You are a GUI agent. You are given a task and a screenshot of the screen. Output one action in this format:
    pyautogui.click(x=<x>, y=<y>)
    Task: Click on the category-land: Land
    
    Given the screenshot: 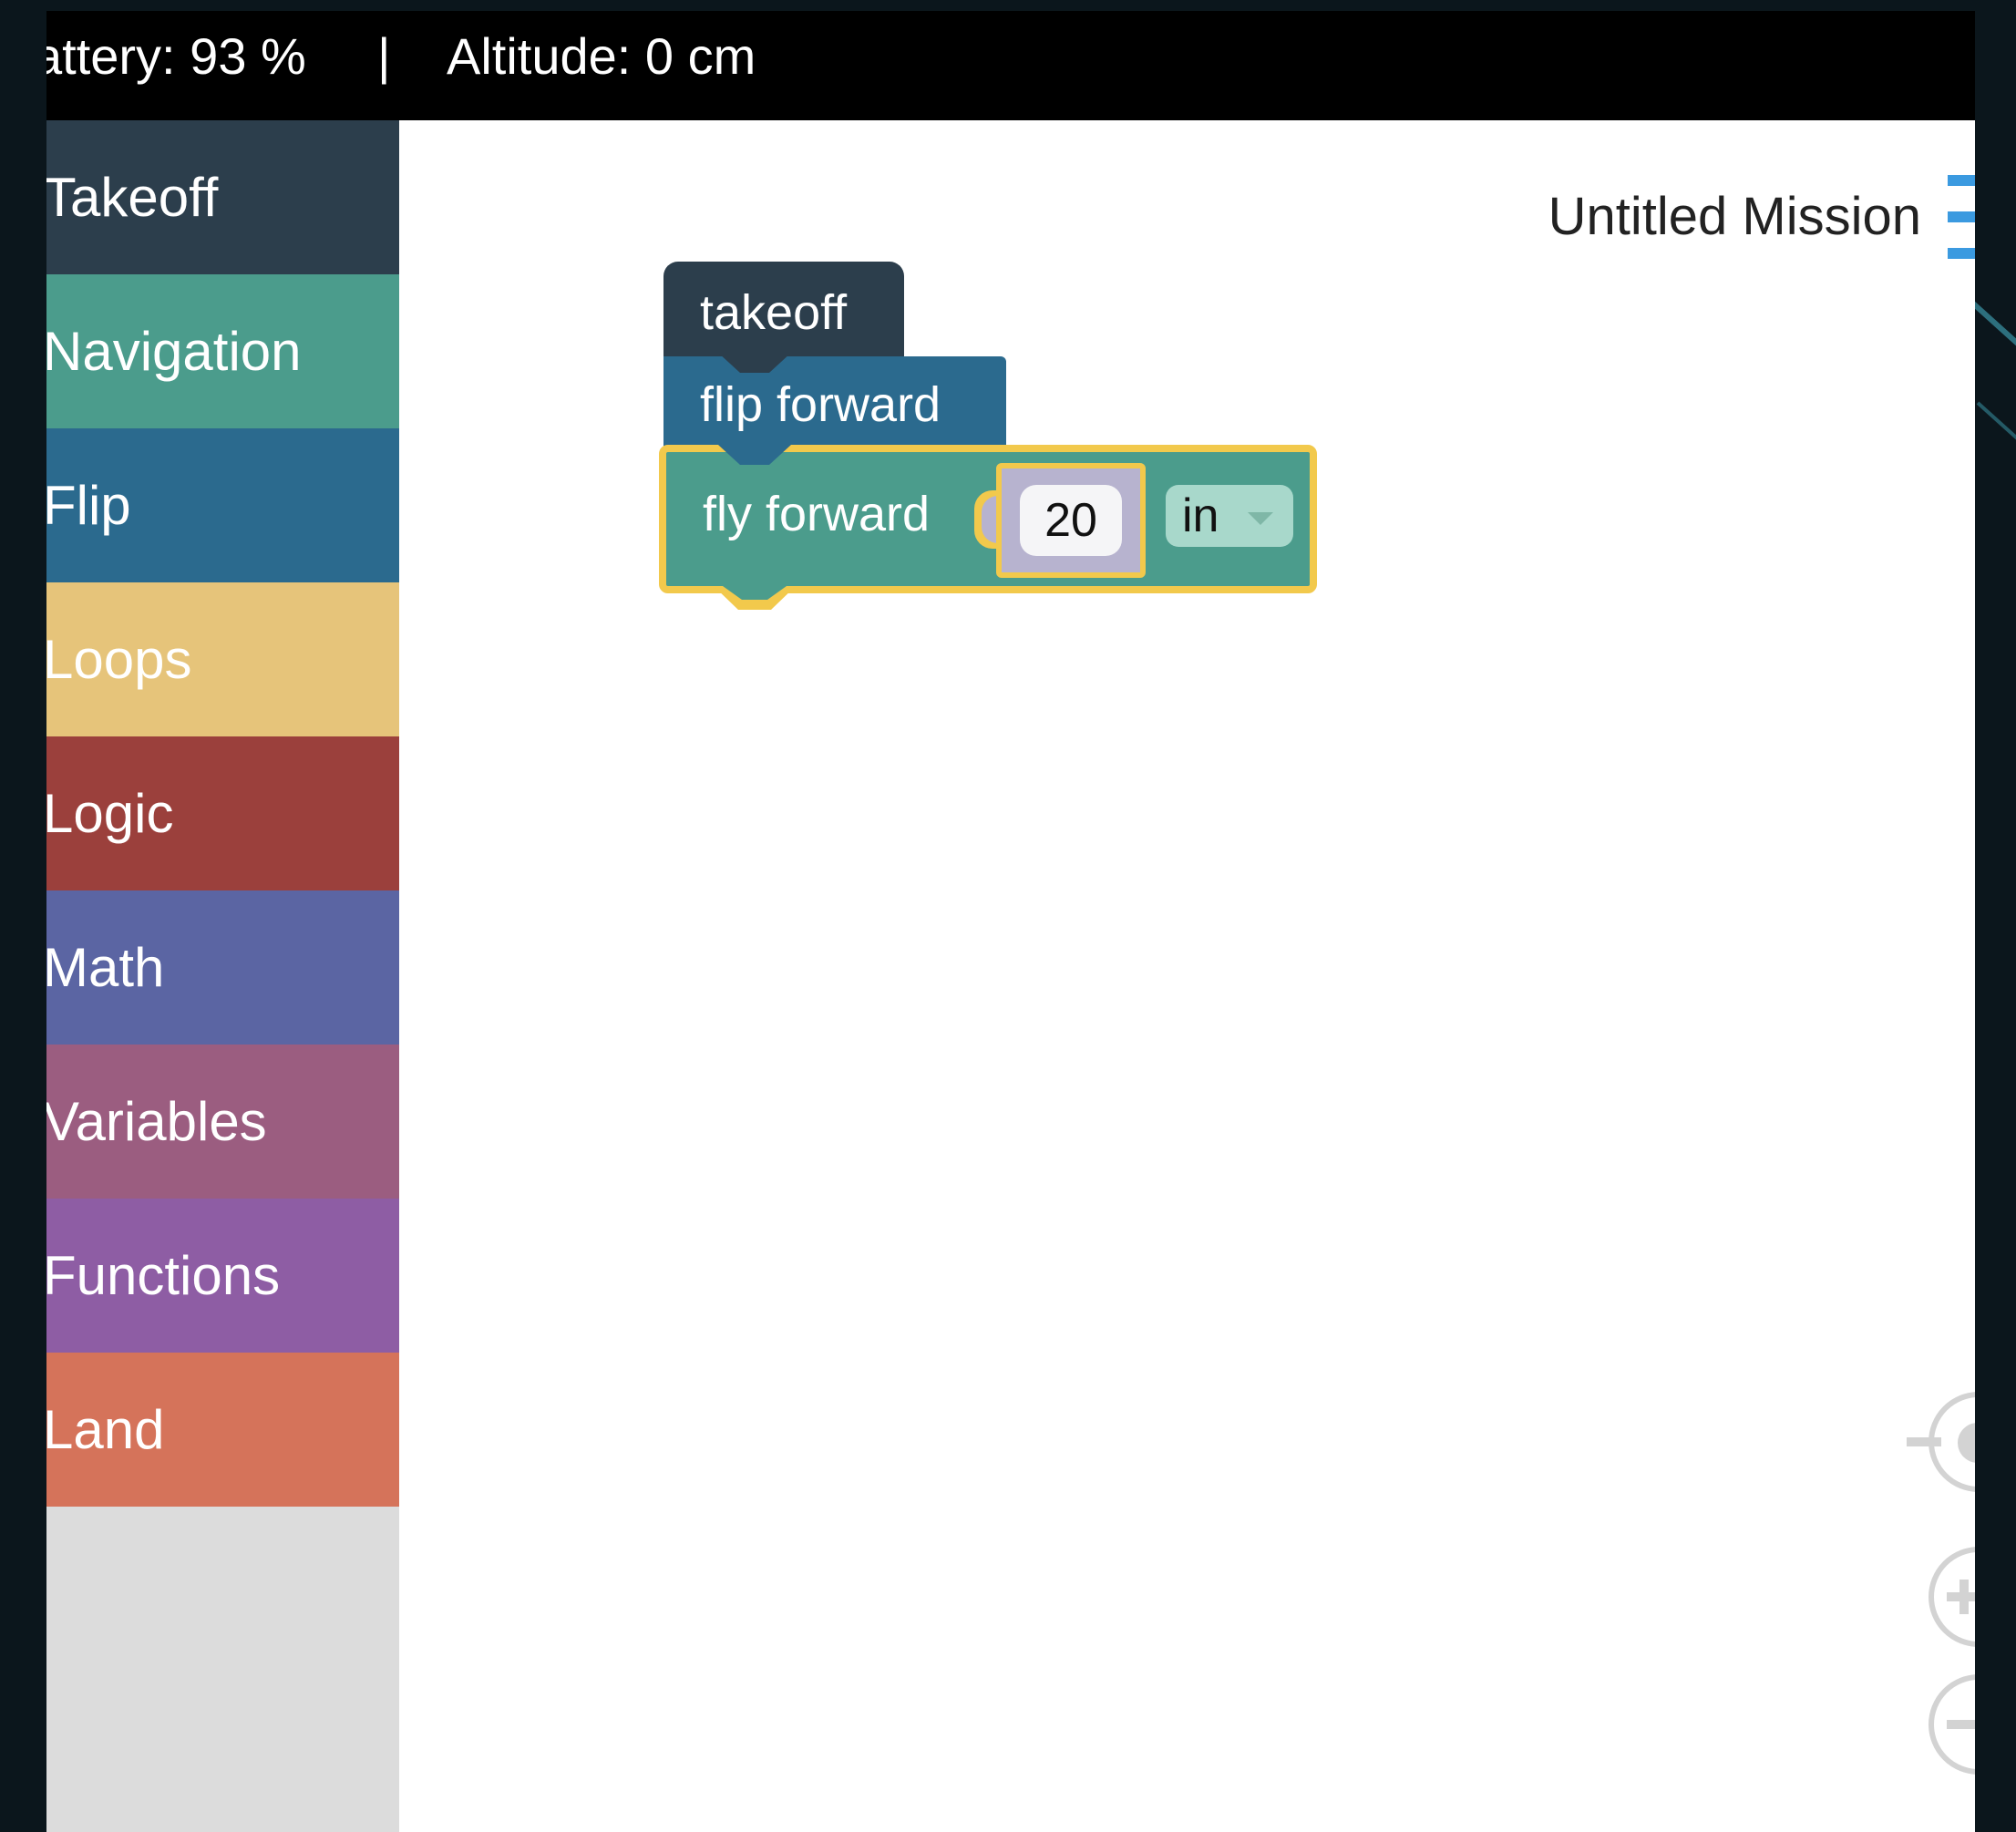 What is the action you would take?
    pyautogui.click(x=222, y=1430)
    